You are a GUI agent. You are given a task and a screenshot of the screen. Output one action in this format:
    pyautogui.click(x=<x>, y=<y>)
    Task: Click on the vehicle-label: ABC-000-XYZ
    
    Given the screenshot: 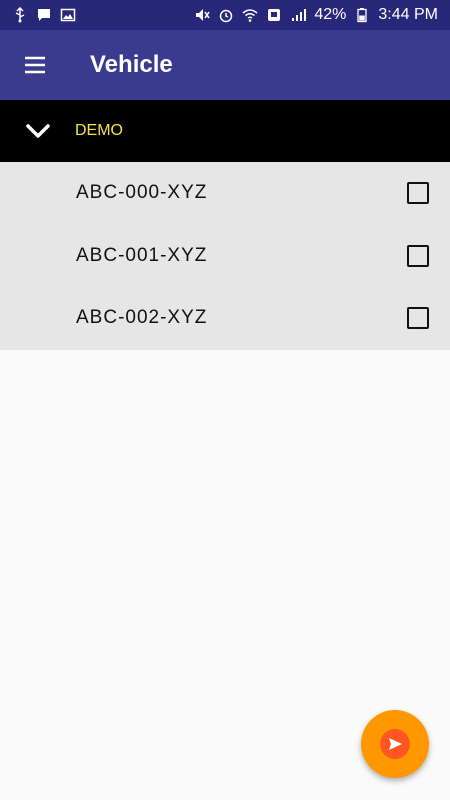 What is the action you would take?
    pyautogui.click(x=142, y=193)
    